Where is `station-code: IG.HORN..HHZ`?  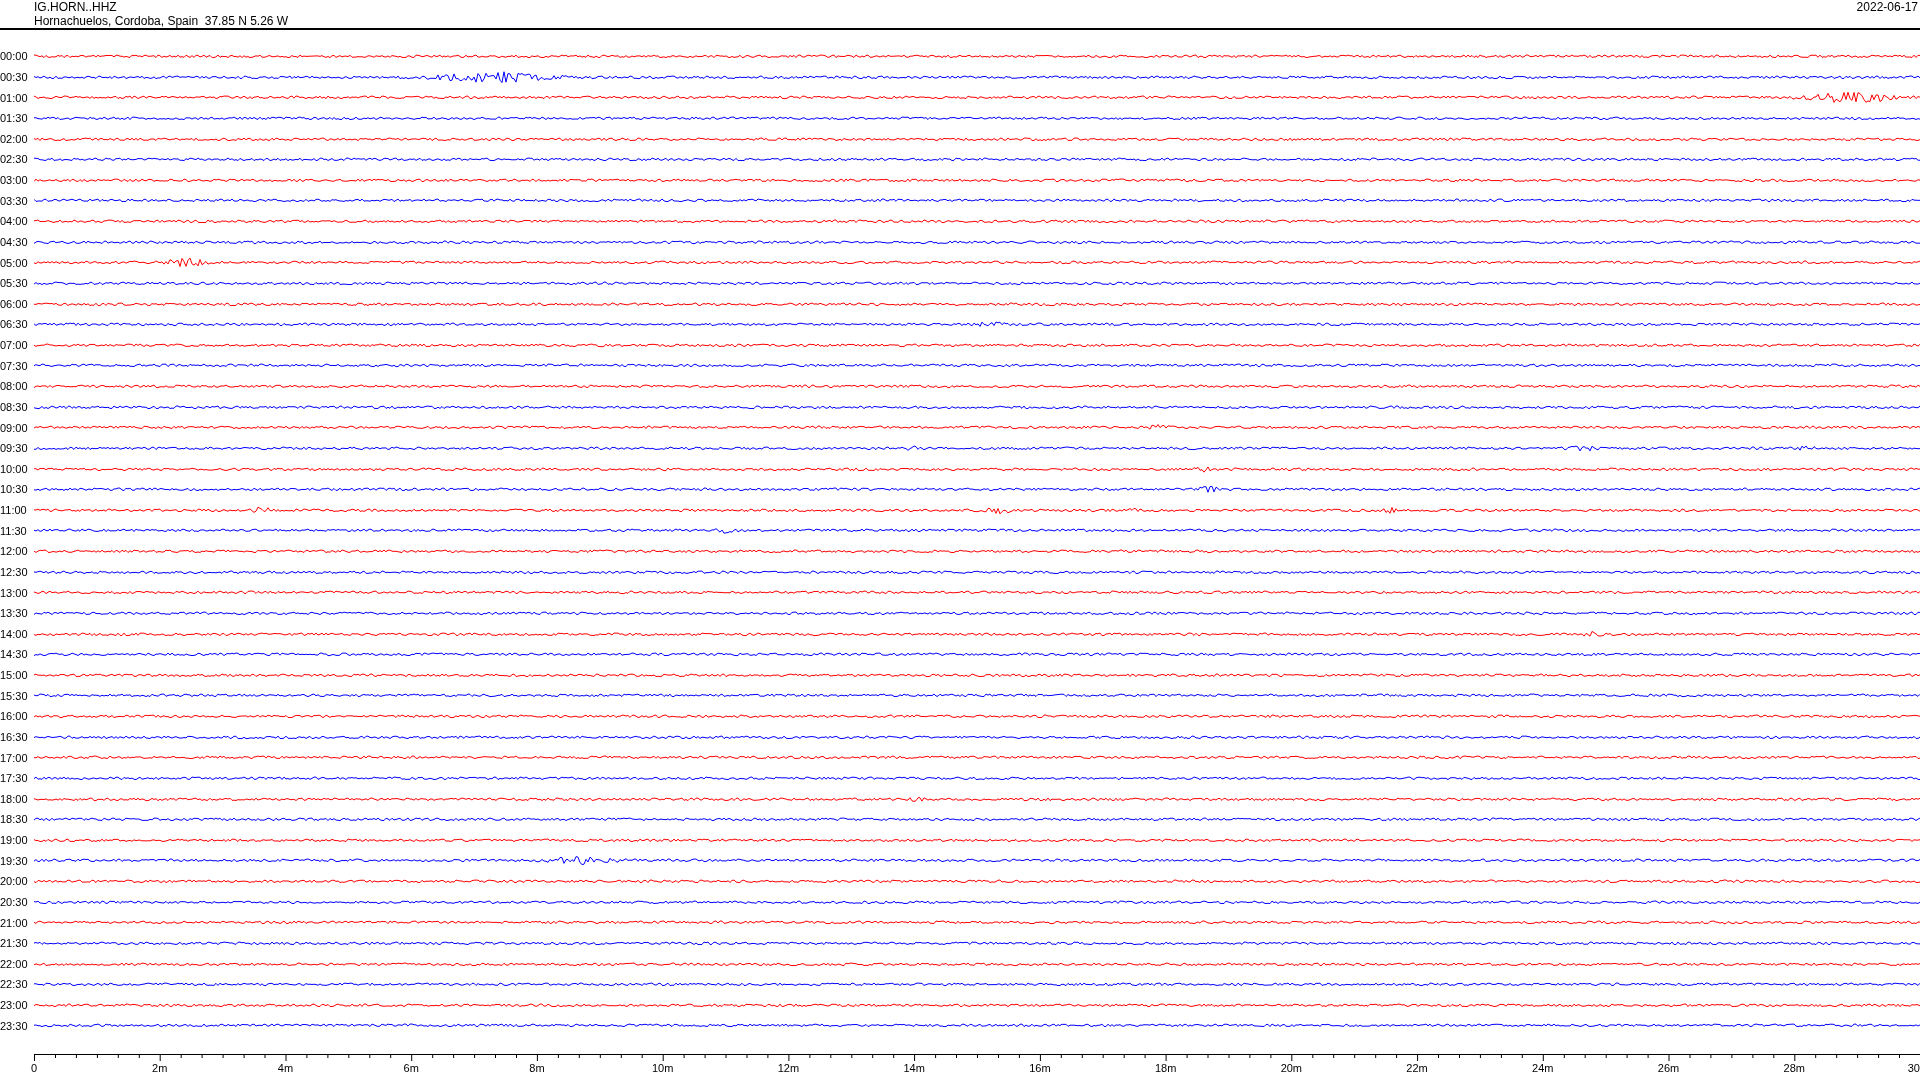
station-code: IG.HORN..HHZ is located at coordinates (76, 7).